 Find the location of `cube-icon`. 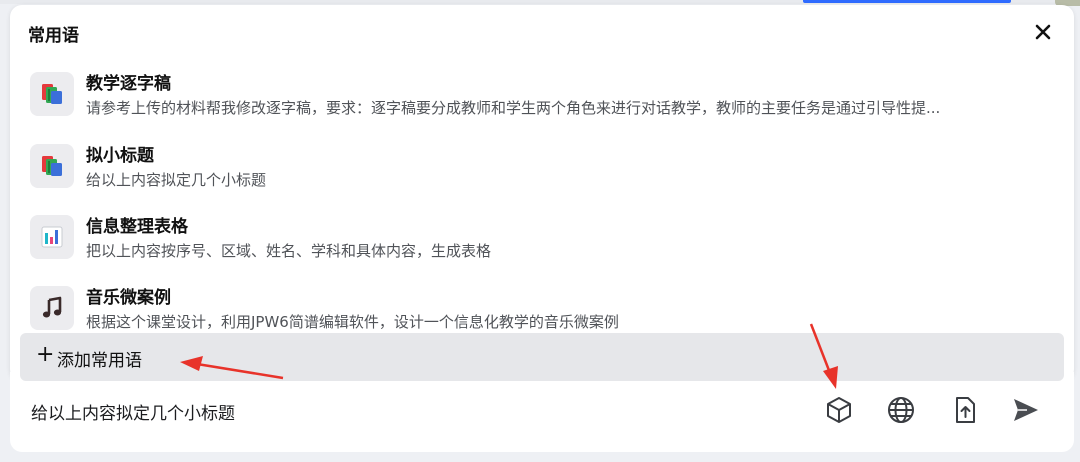

cube-icon is located at coordinates (839, 410).